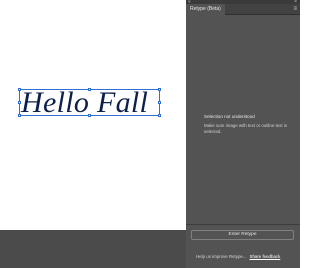 The width and height of the screenshot is (320, 268). Describe the element at coordinates (205, 9) in the screenshot. I see `tab-retype: Retype (Beta)` at that location.